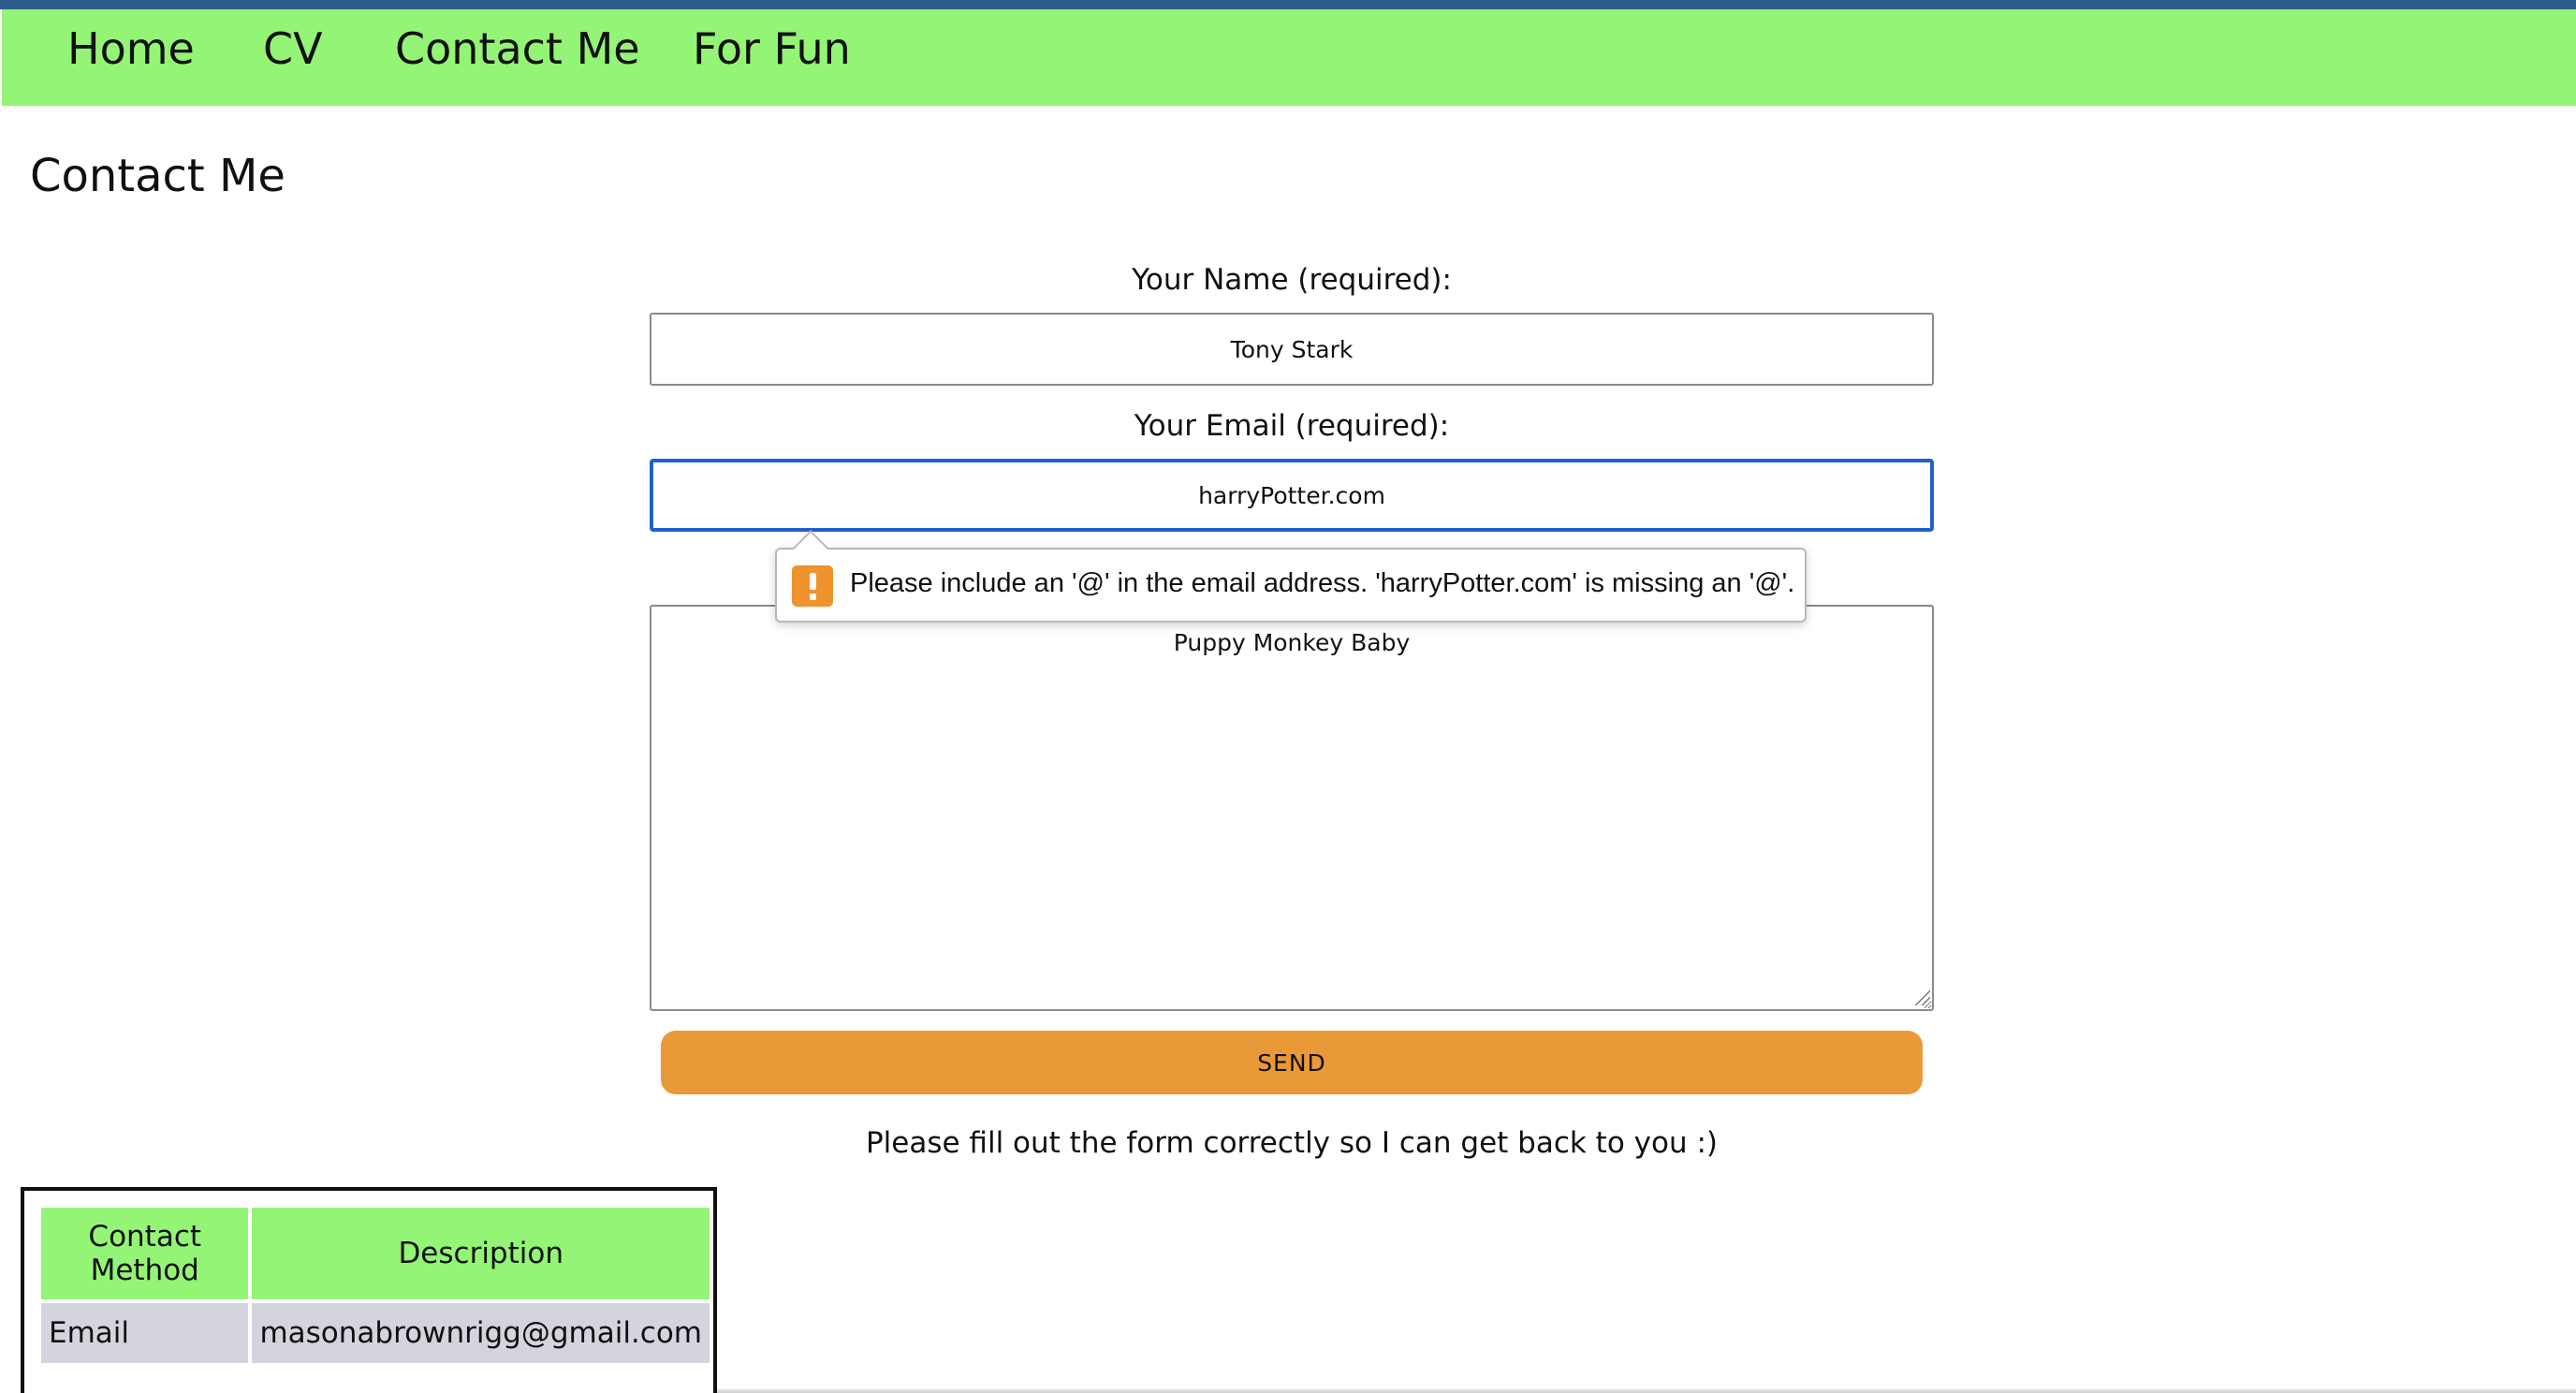 Image resolution: width=2576 pixels, height=1393 pixels. I want to click on top-accent-bar, so click(1288, 5).